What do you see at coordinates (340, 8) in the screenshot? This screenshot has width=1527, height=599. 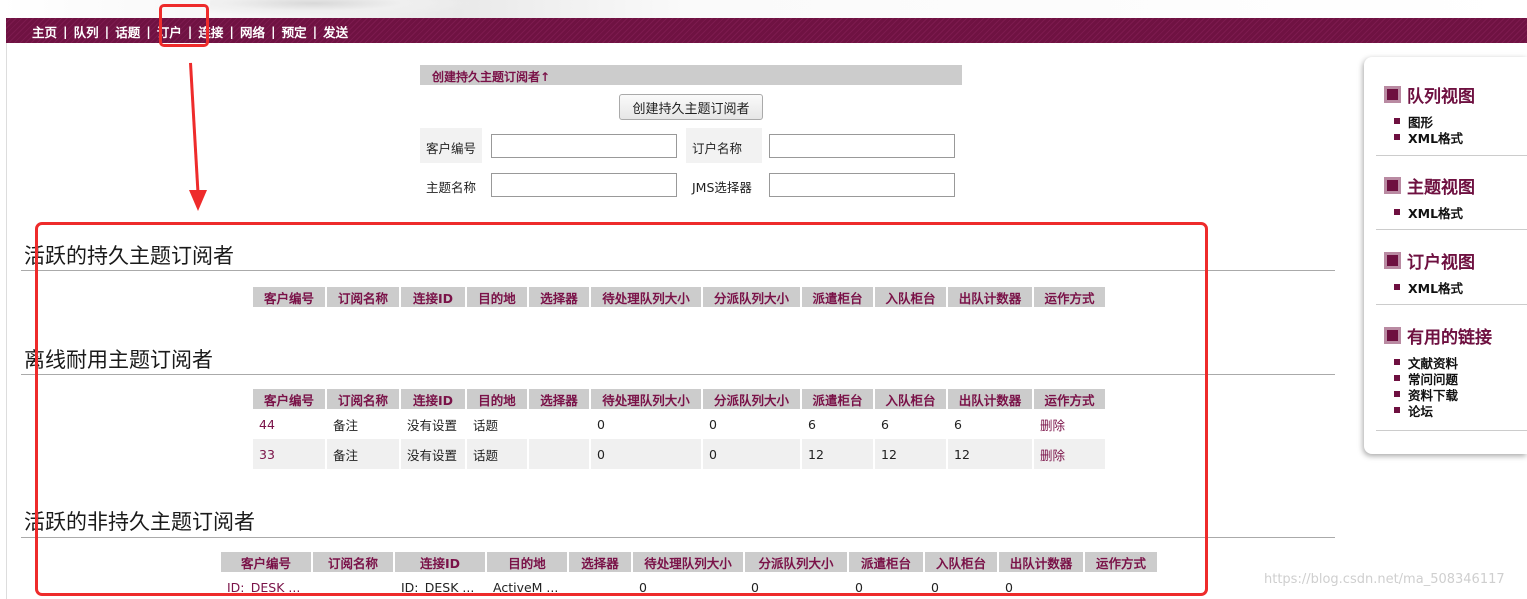 I see `banner-decoration` at bounding box center [340, 8].